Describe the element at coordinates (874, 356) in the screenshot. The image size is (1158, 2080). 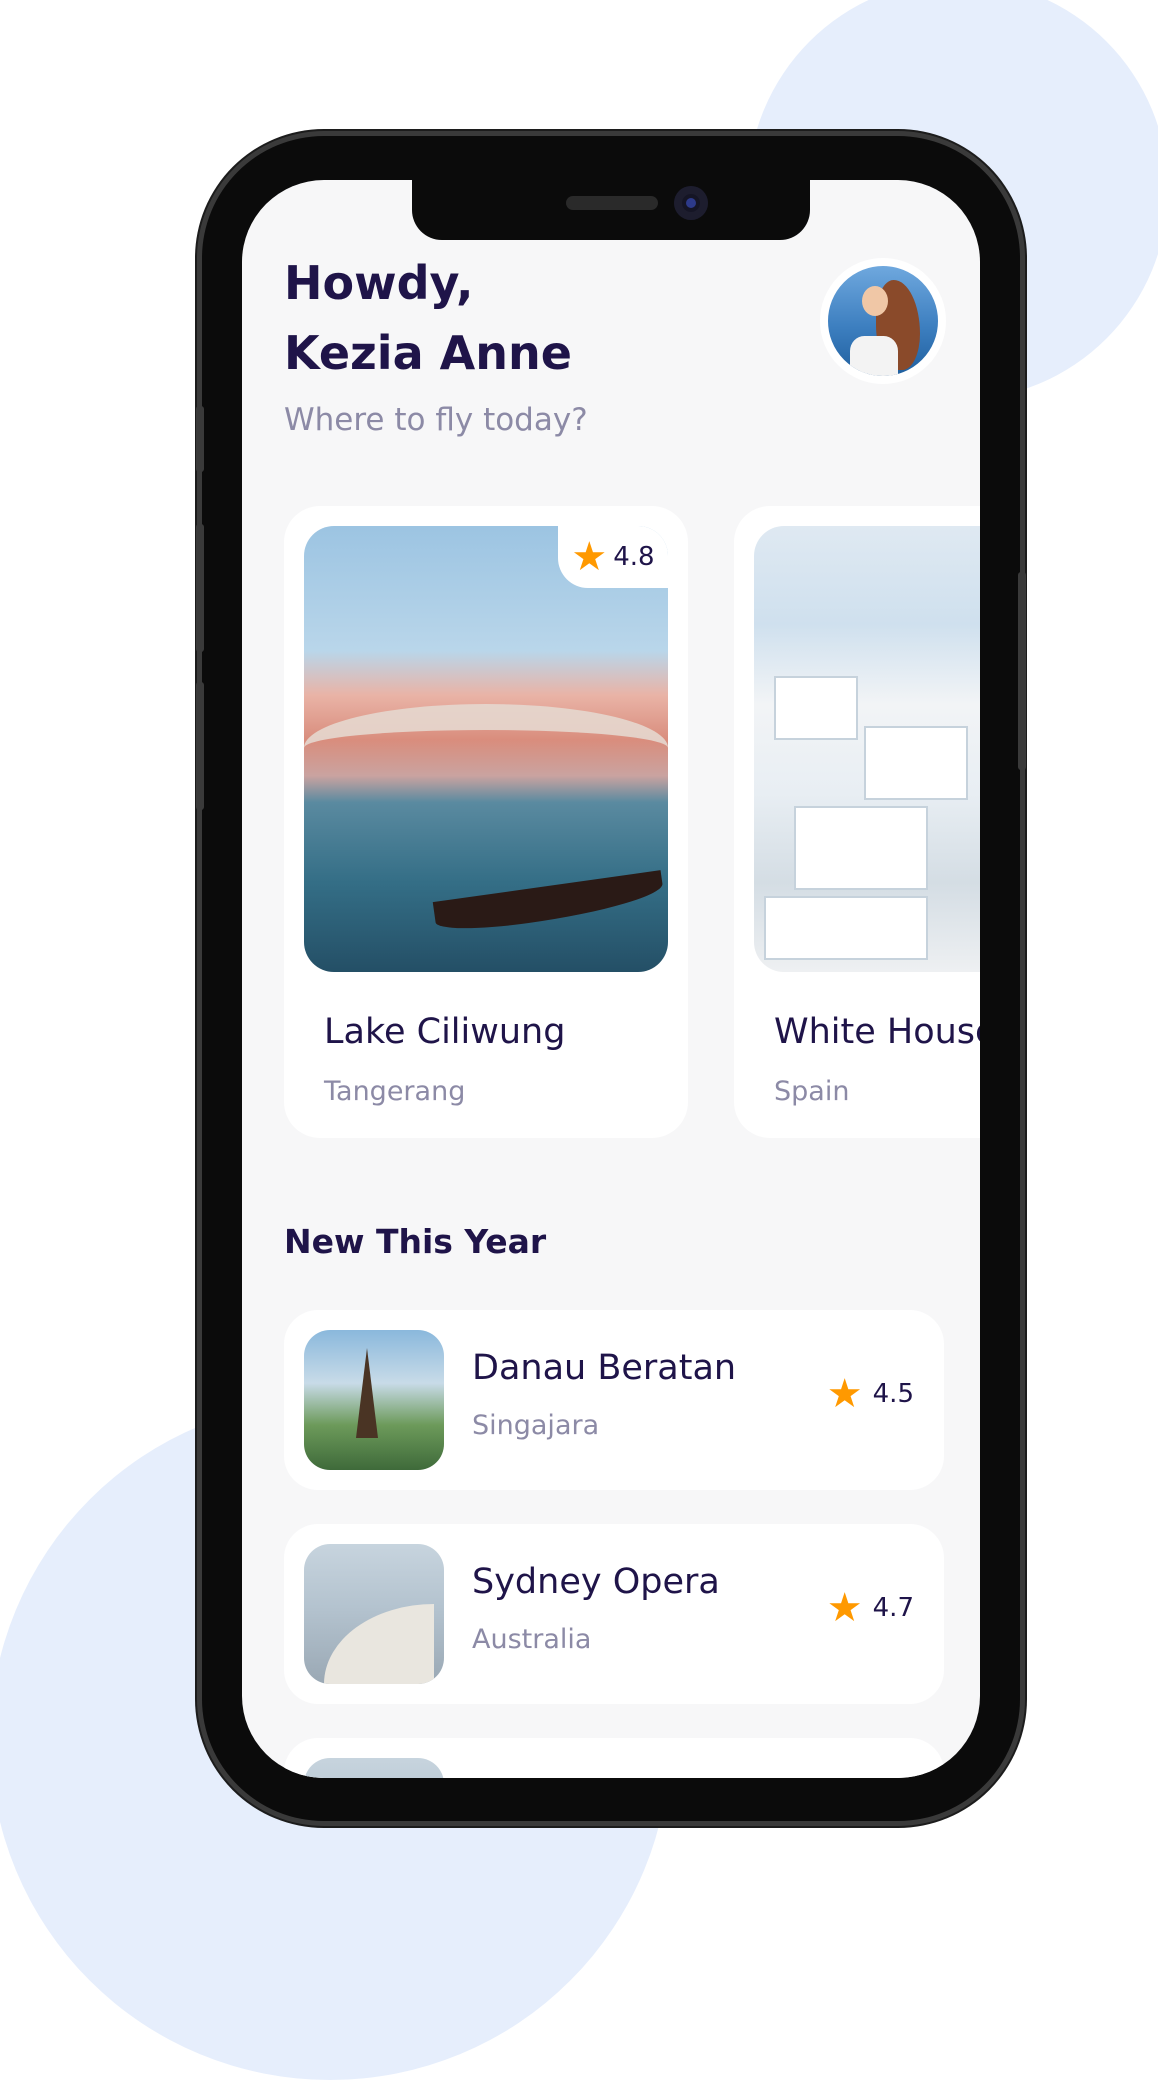
I see `avatar-shirt` at that location.